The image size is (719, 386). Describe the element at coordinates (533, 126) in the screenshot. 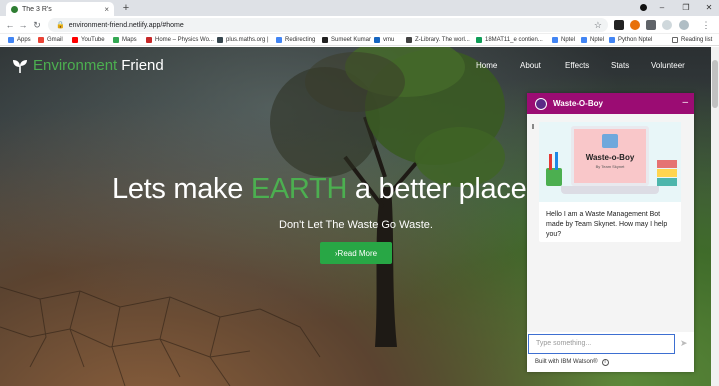

I see `chat-scroll-indicator` at that location.